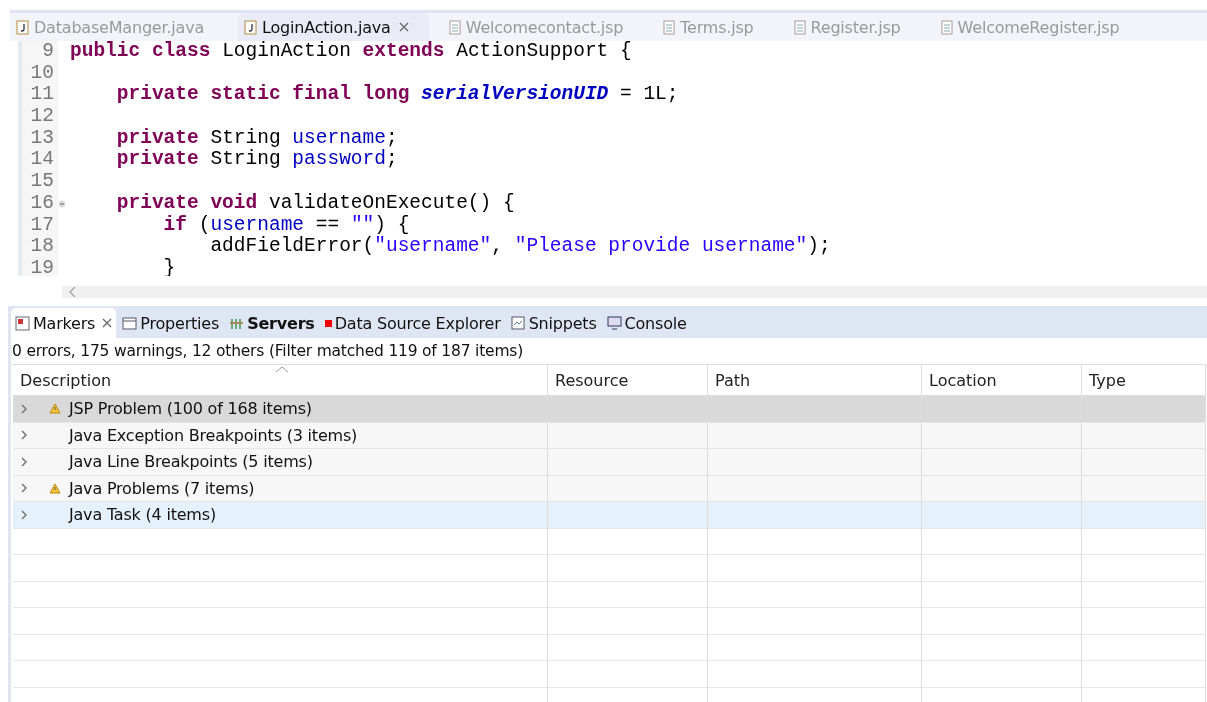 Image resolution: width=1207 pixels, height=702 pixels. What do you see at coordinates (280, 488) in the screenshot?
I see `tree-row: Java Problems (7 items)` at bounding box center [280, 488].